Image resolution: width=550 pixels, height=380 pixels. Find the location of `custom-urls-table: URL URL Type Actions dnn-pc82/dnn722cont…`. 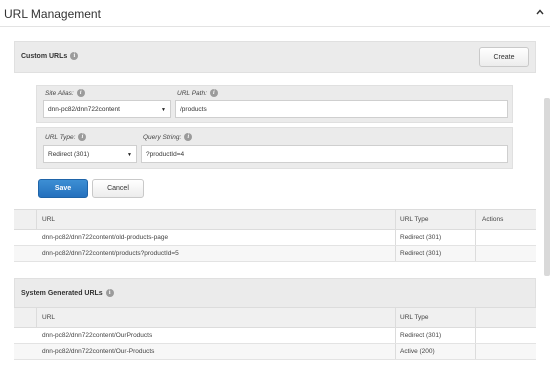

custom-urls-table: URL URL Type Actions dnn-pc82/dnn722cont… is located at coordinates (275, 235).